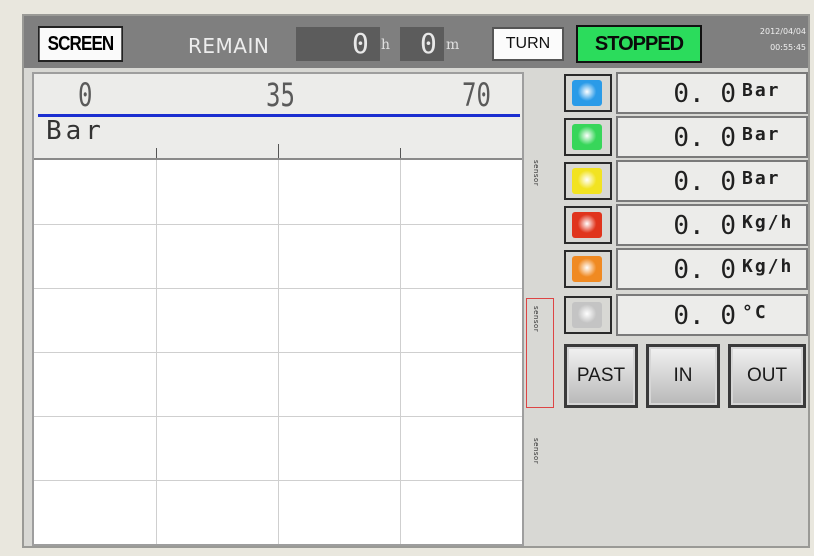 The width and height of the screenshot is (814, 556). I want to click on chart-unit-label: Bar, so click(75, 131).